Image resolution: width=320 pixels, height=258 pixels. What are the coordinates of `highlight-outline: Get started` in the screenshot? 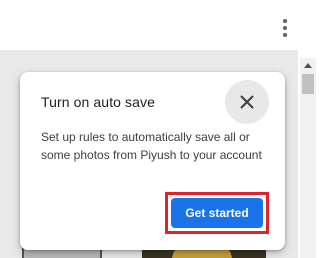 It's located at (217, 213).